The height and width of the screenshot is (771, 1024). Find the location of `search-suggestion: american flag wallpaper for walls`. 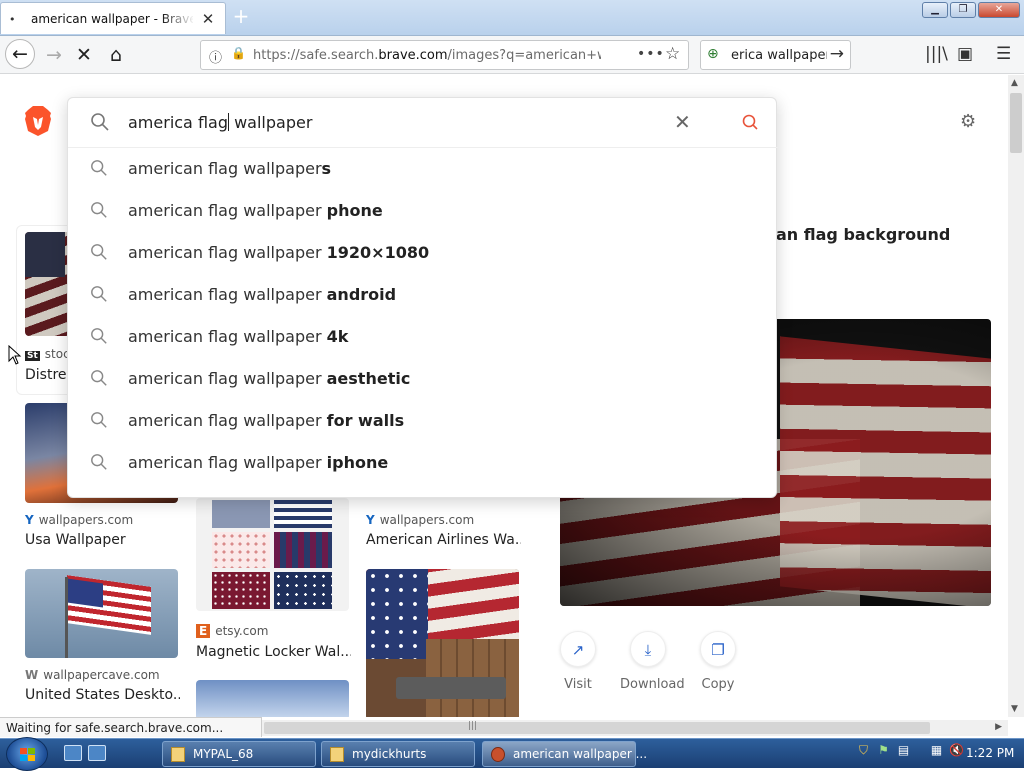

search-suggestion: american flag wallpaper for walls is located at coordinates (423, 421).